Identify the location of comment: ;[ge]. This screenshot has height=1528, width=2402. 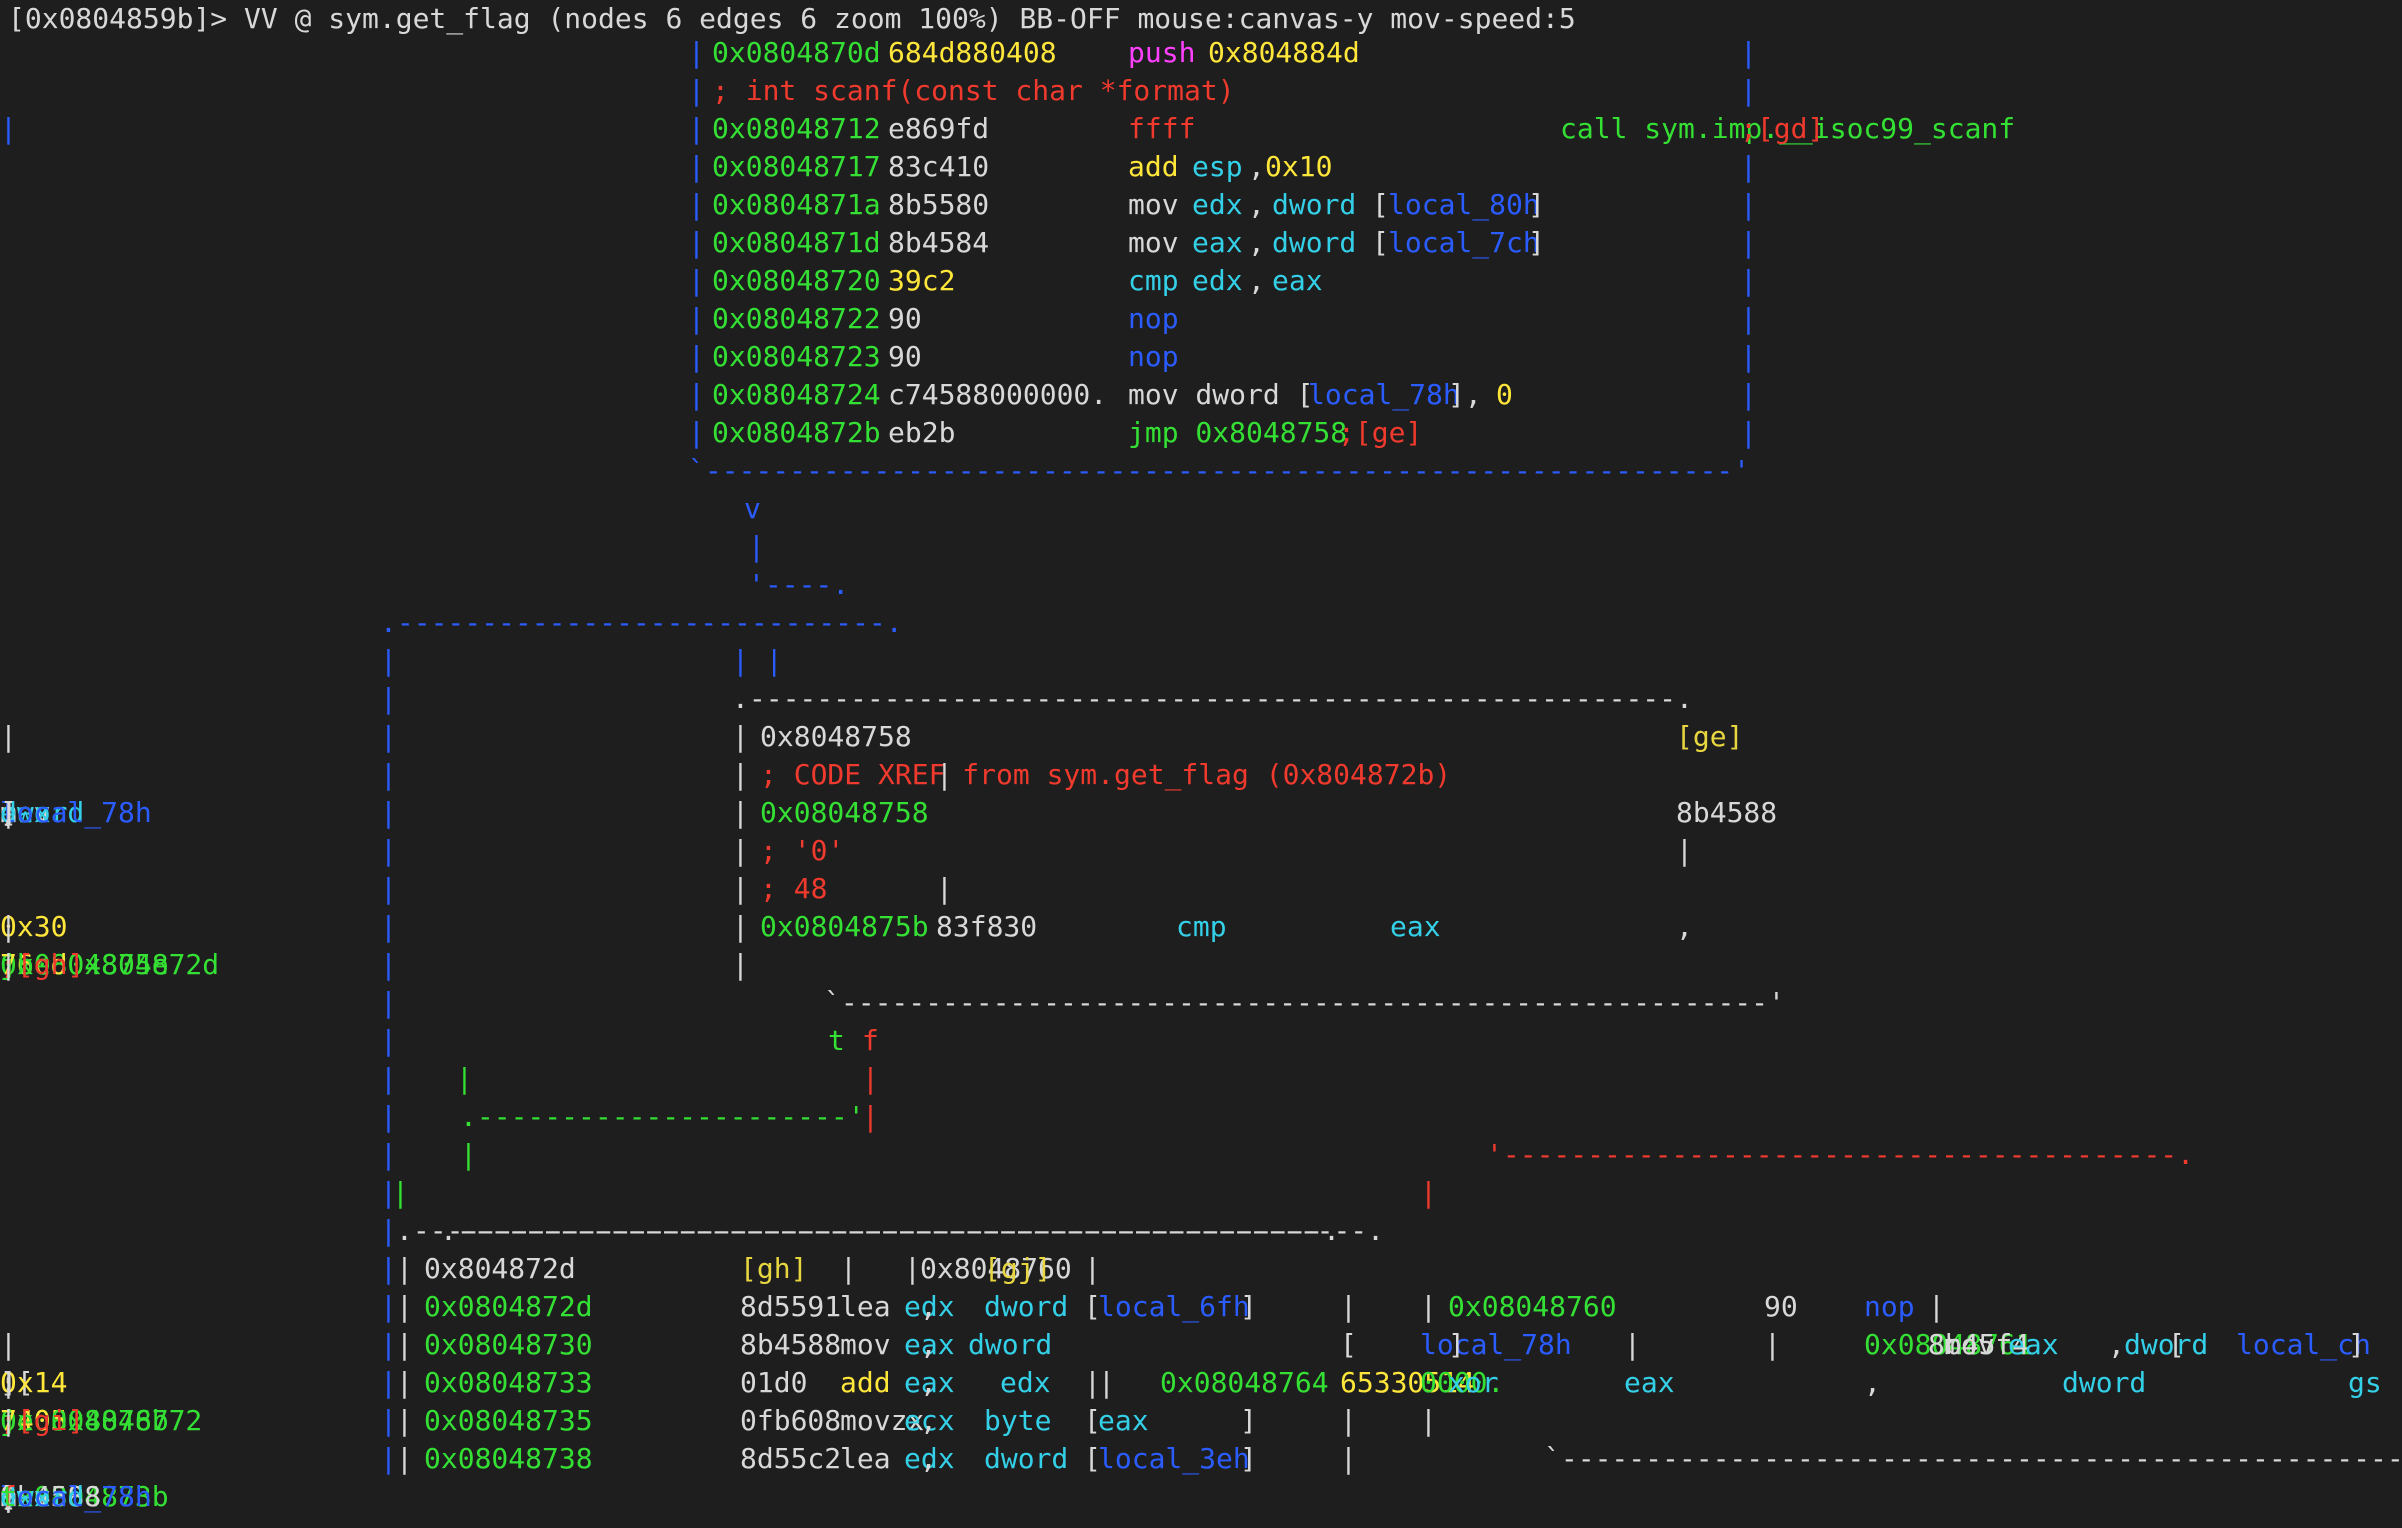
(1380, 432).